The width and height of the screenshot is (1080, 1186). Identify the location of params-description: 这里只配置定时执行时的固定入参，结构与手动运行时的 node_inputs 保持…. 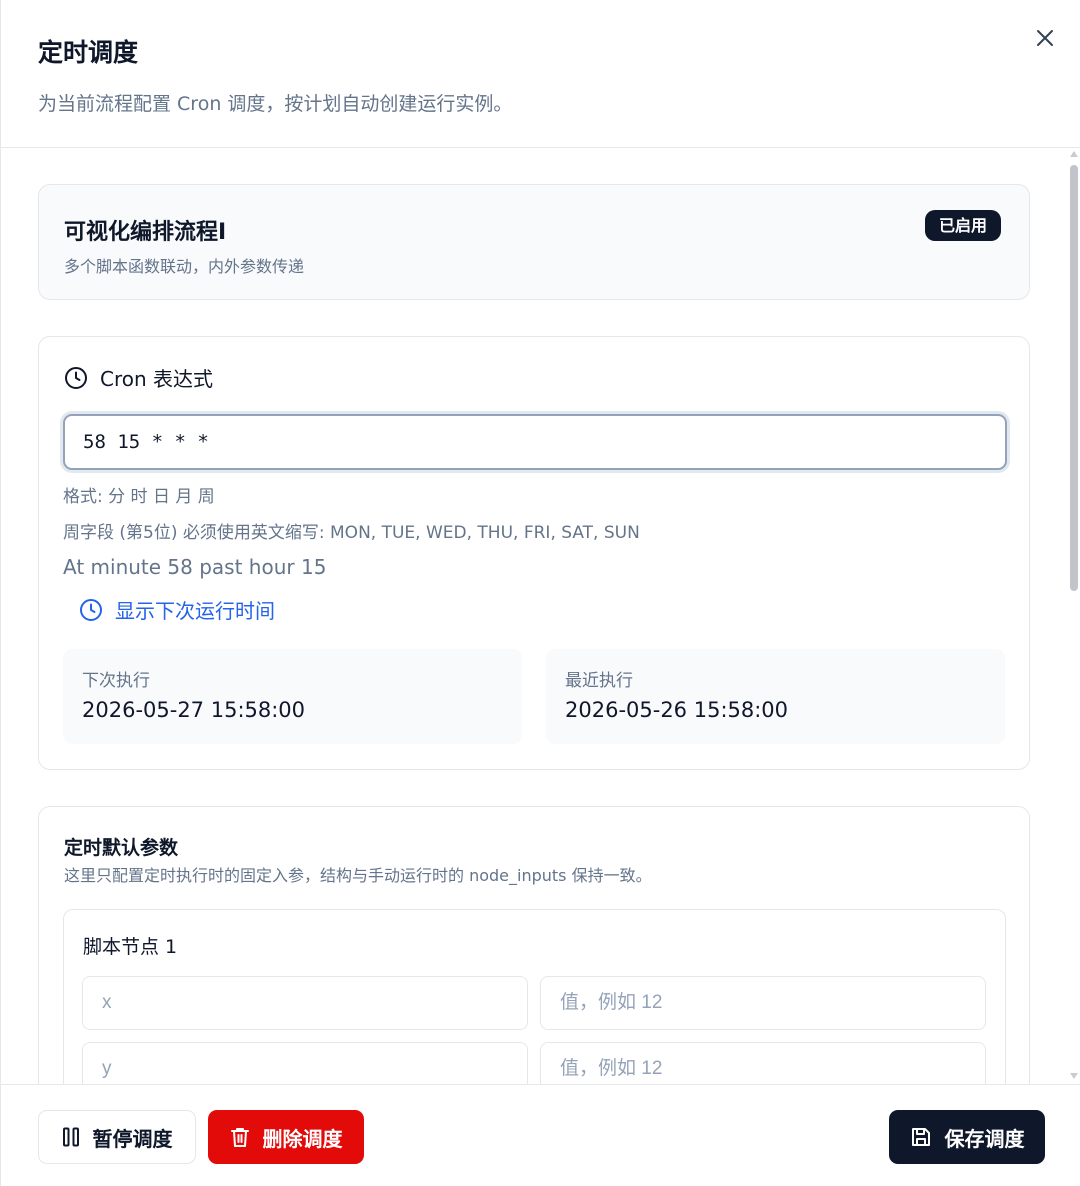
(358, 875).